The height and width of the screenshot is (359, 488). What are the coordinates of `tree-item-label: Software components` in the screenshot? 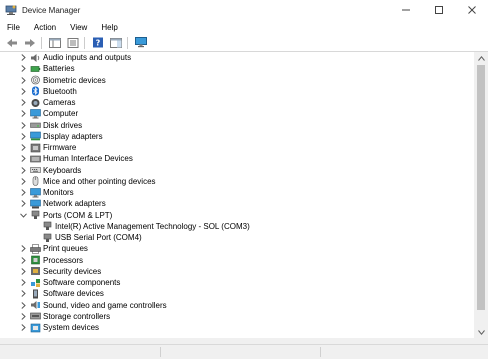 It's located at (82, 282).